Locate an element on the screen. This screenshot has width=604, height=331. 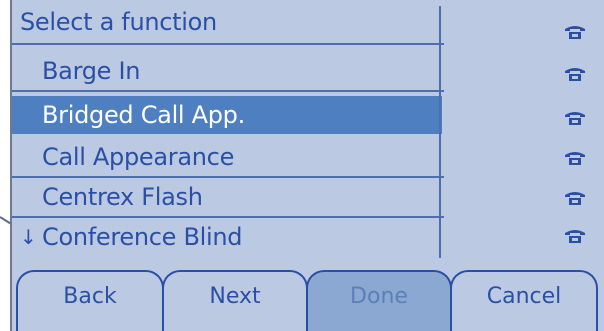
back-softkey: Back is located at coordinates (90, 300).